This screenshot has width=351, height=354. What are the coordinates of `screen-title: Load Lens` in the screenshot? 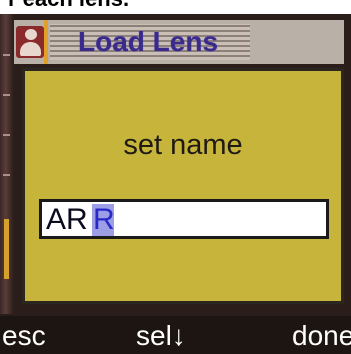 It's located at (148, 41).